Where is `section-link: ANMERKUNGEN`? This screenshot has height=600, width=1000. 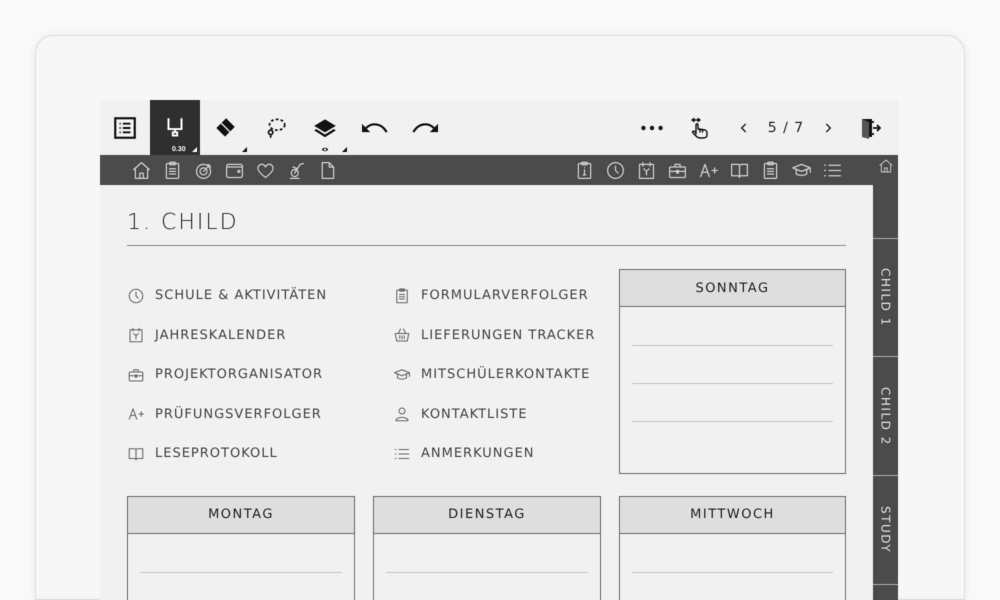
section-link: ANMERKUNGEN is located at coordinates (478, 454).